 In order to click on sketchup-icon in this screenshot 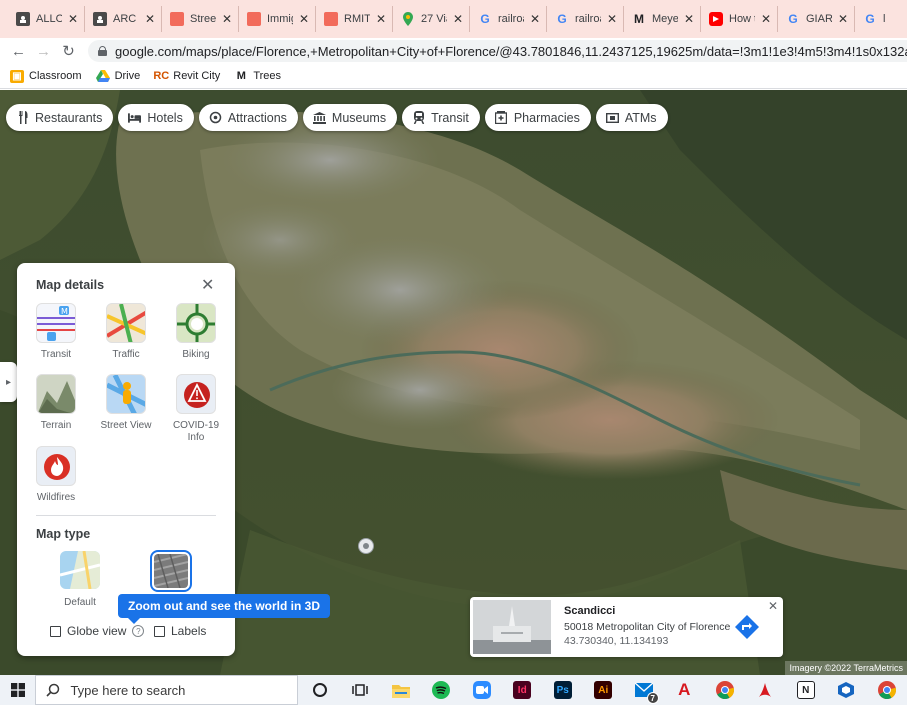, I will do `click(846, 690)`.